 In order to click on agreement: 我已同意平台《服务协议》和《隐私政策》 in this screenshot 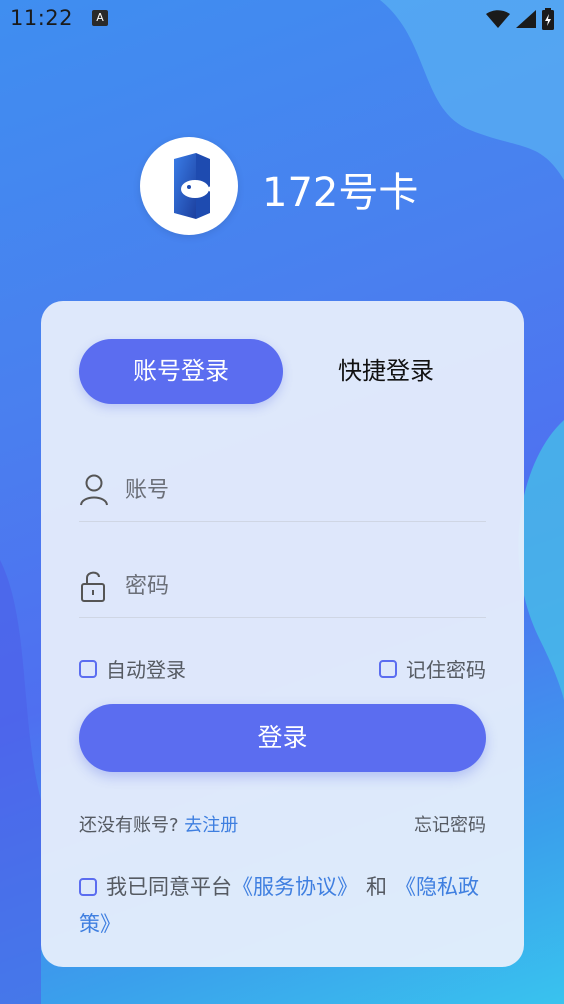, I will do `click(289, 906)`.